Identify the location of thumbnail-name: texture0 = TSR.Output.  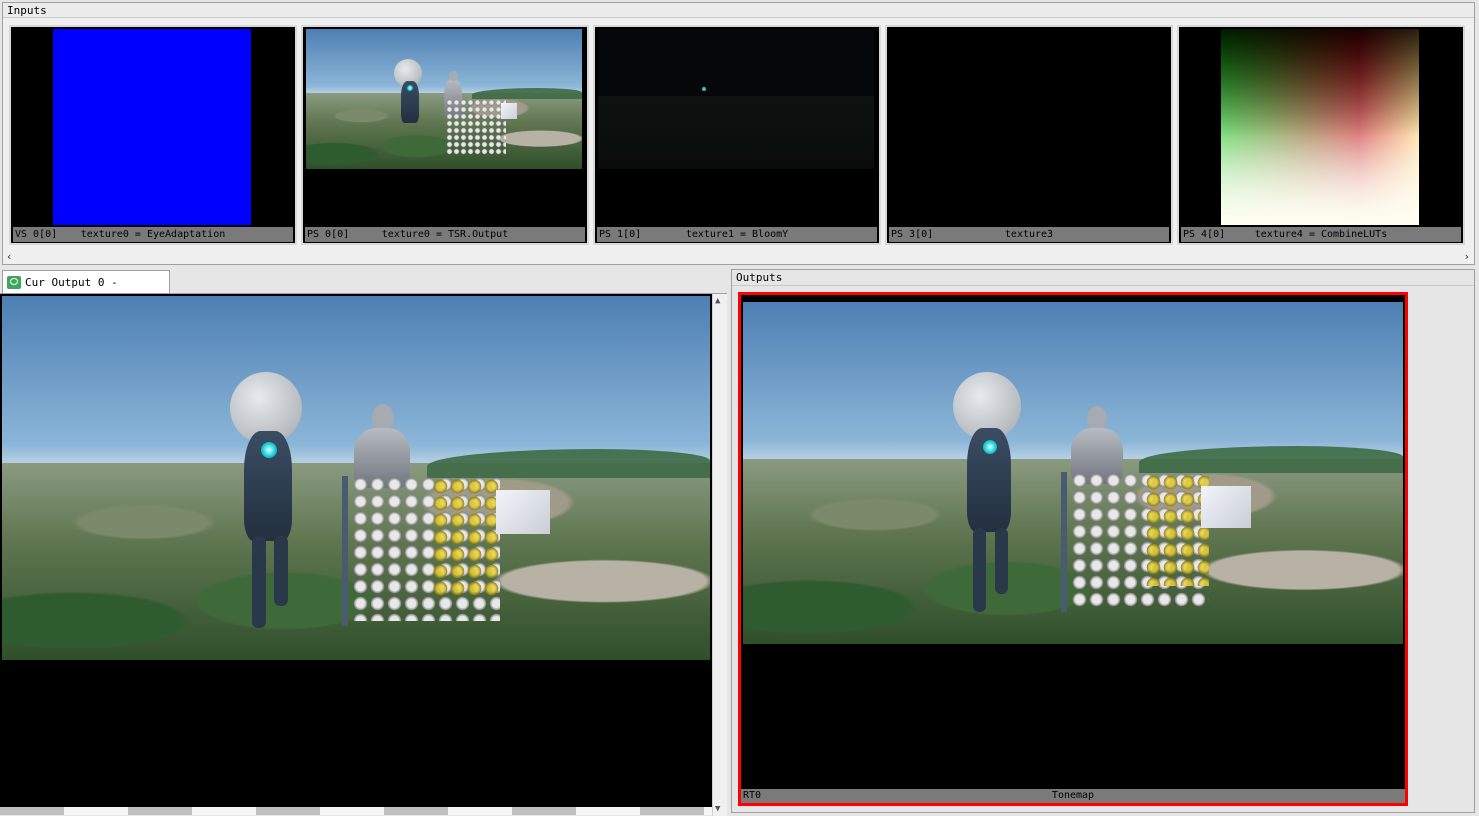
(445, 234).